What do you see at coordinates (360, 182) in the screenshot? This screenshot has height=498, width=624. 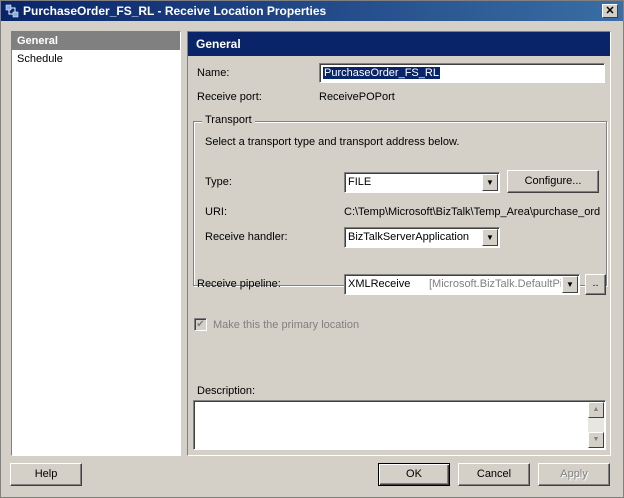 I see `transport-type-value: FILE` at bounding box center [360, 182].